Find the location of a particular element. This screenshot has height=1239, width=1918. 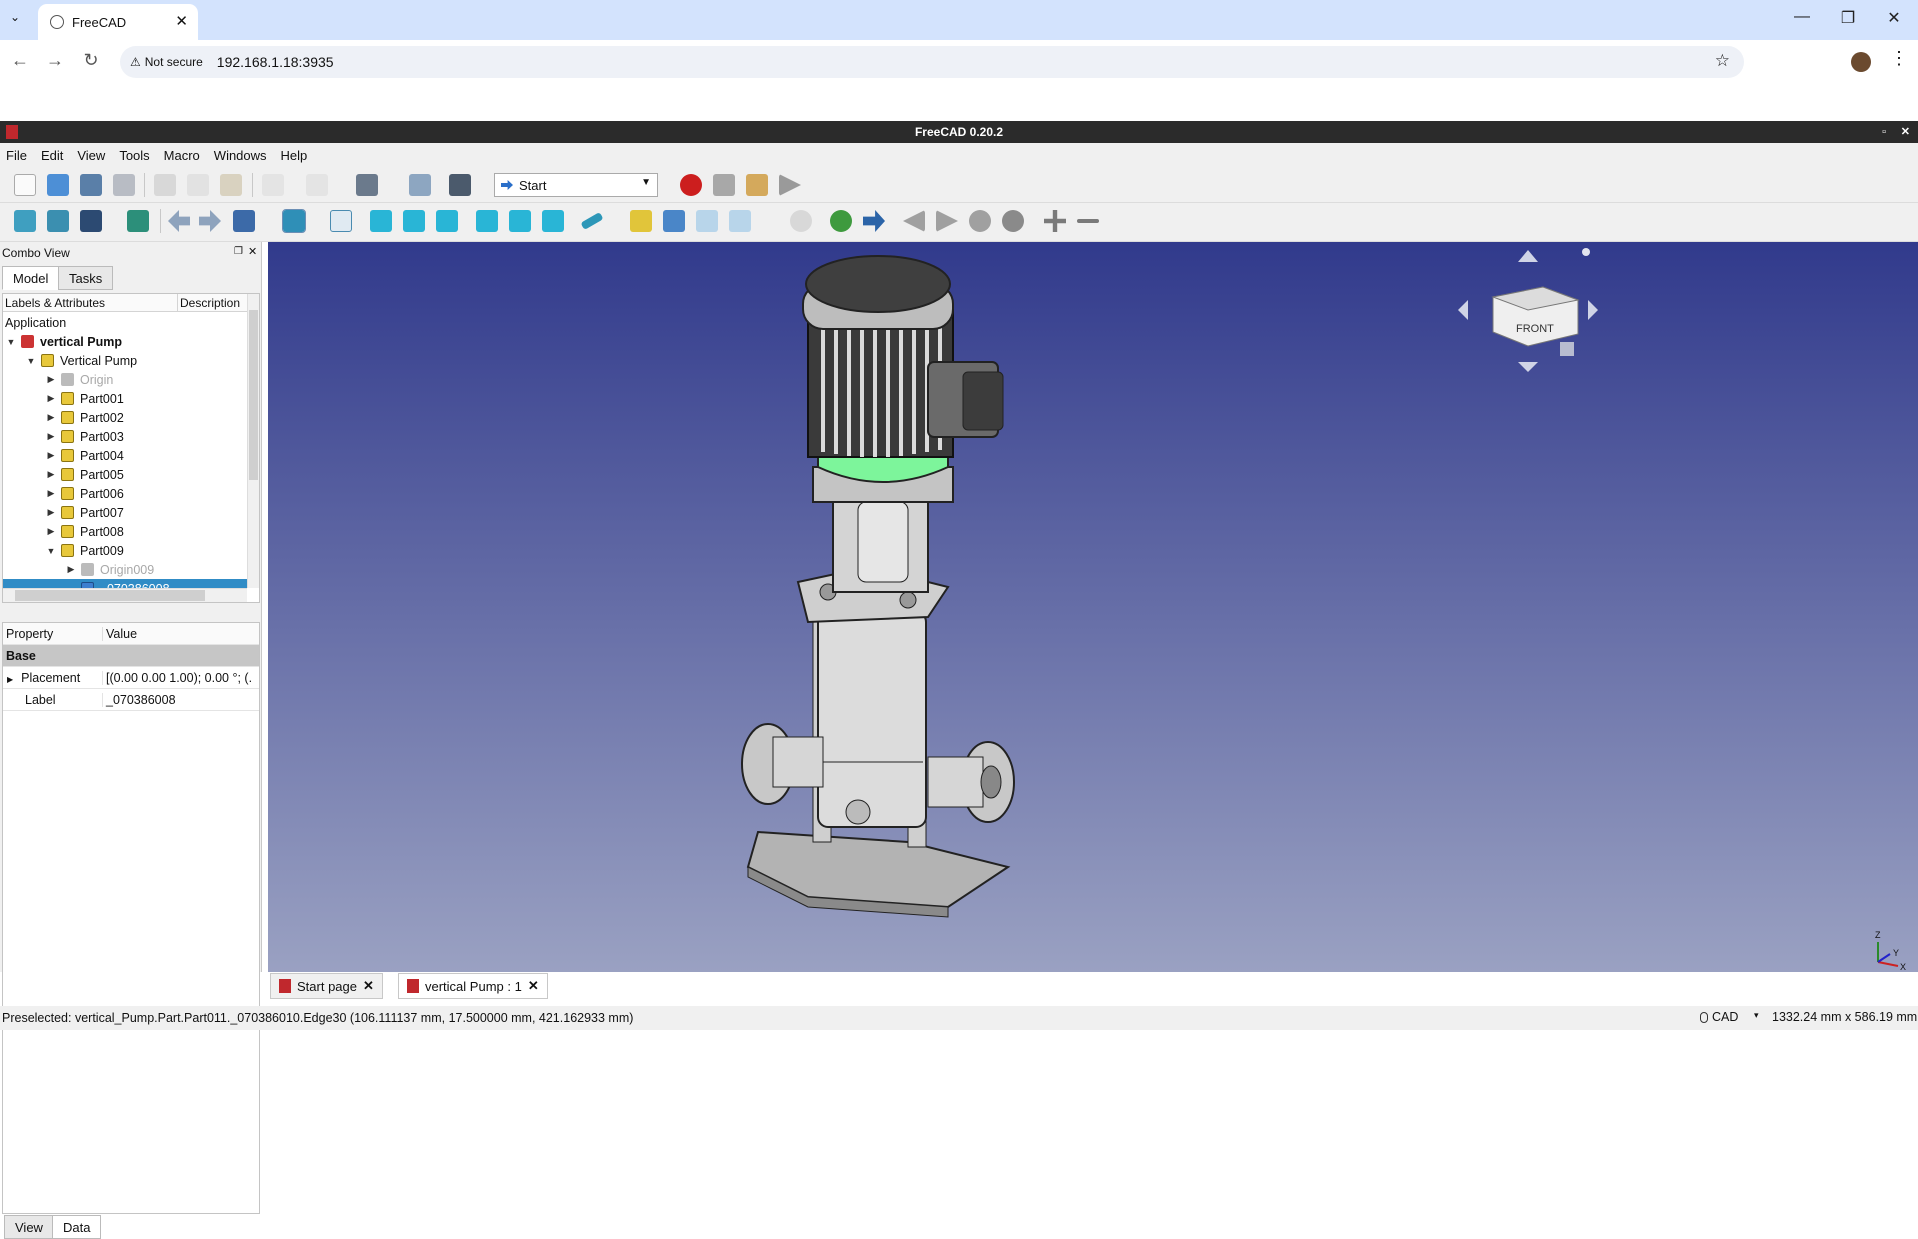

tree-horizontal-scrollbar is located at coordinates (125, 595).